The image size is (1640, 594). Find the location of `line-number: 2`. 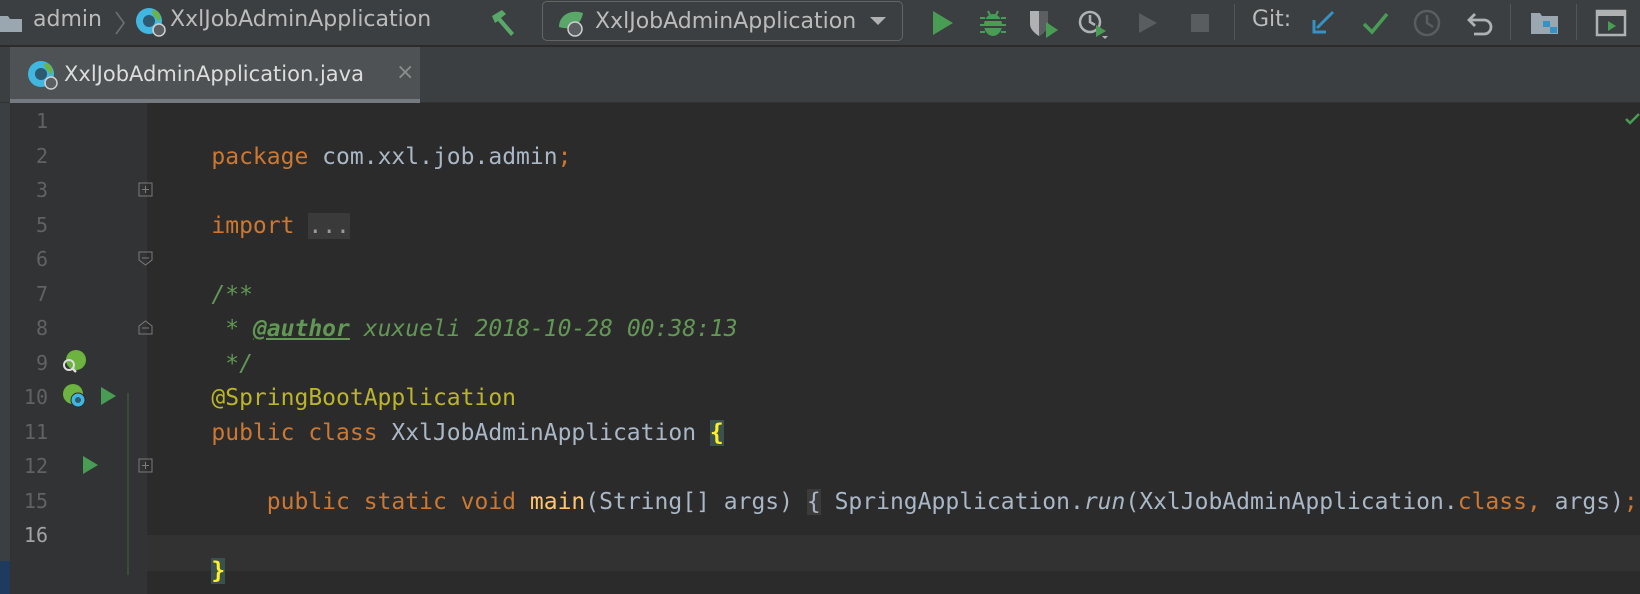

line-number: 2 is located at coordinates (41, 156).